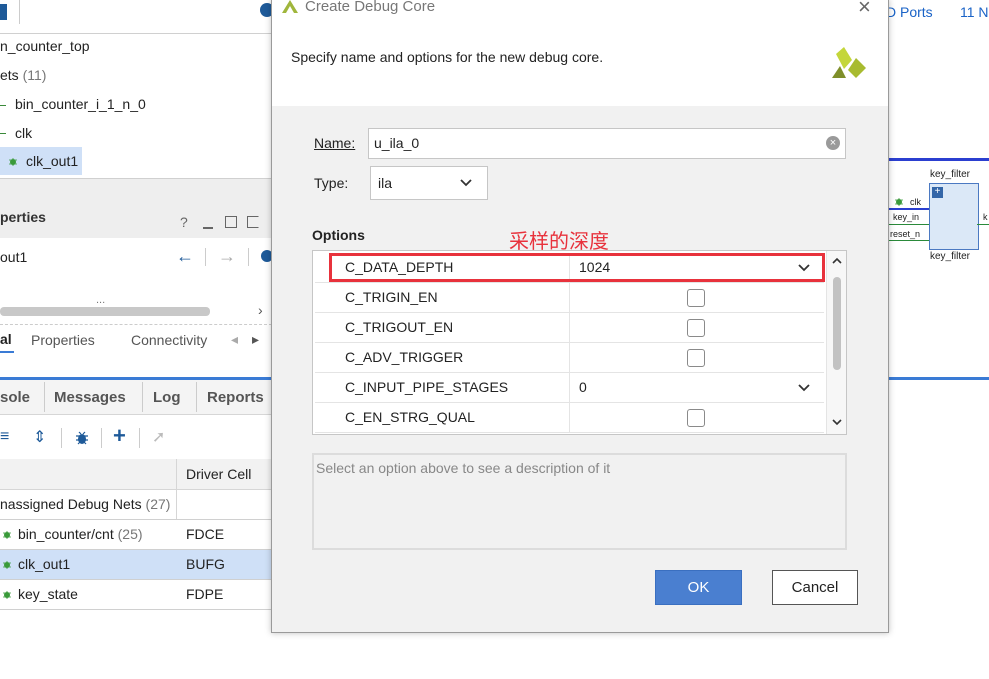  I want to click on scroll-down-icon, so click(837, 422).